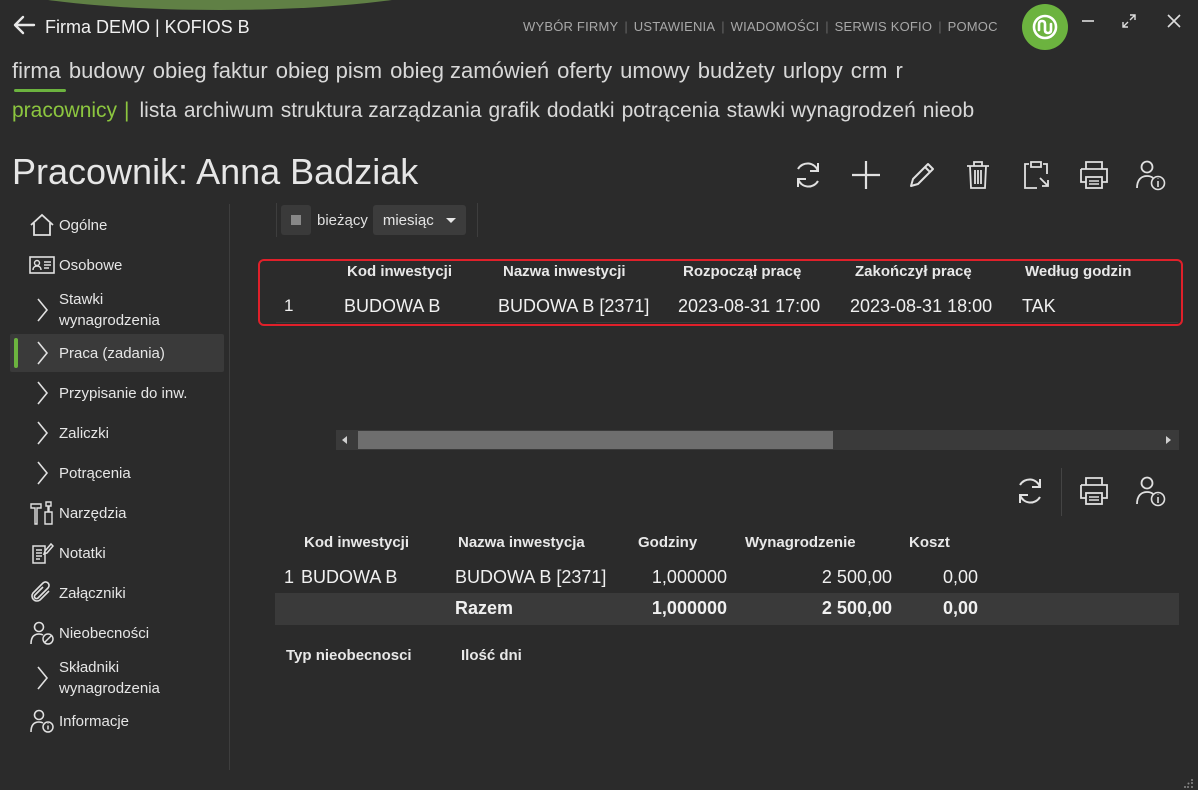 This screenshot has width=1198, height=790. Describe the element at coordinates (1168, 440) in the screenshot. I see `scroll-right-icon` at that location.